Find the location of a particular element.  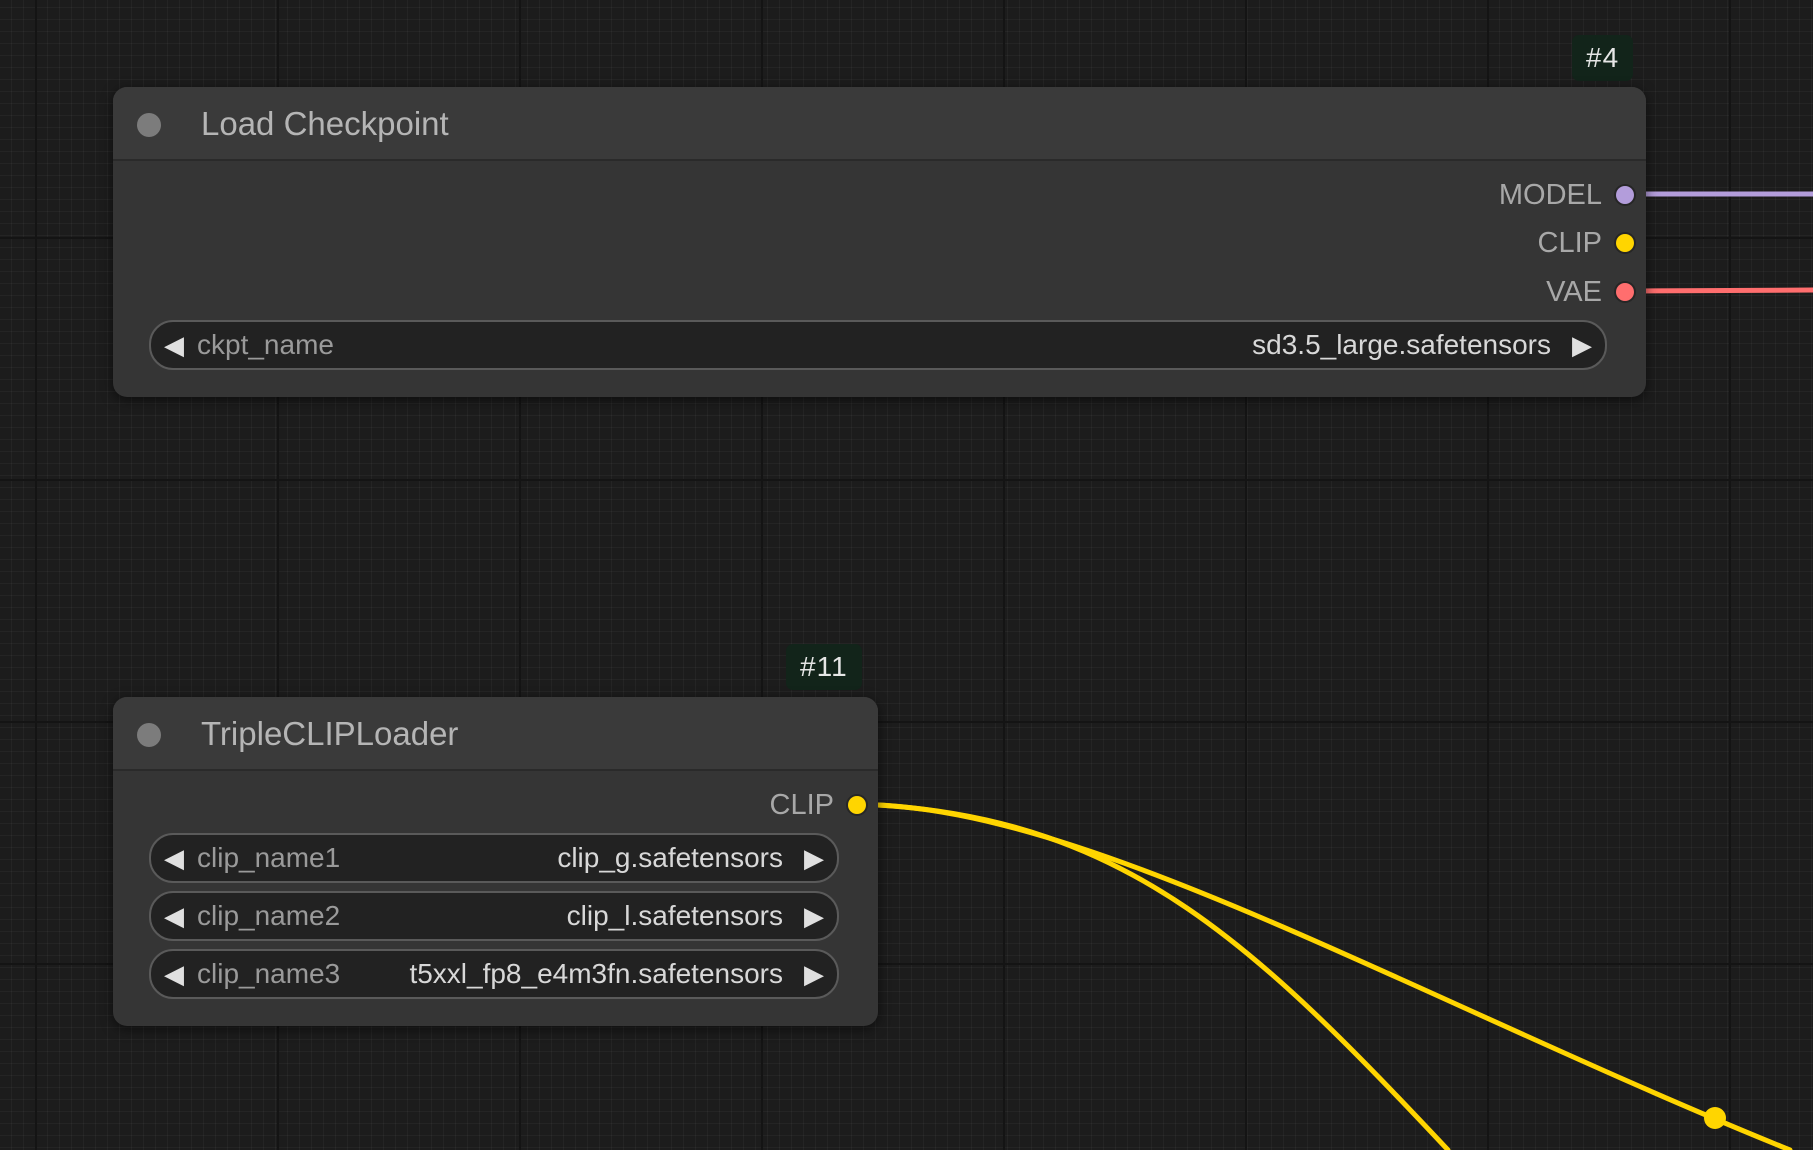

widget-name: ckpt_name is located at coordinates (265, 344).